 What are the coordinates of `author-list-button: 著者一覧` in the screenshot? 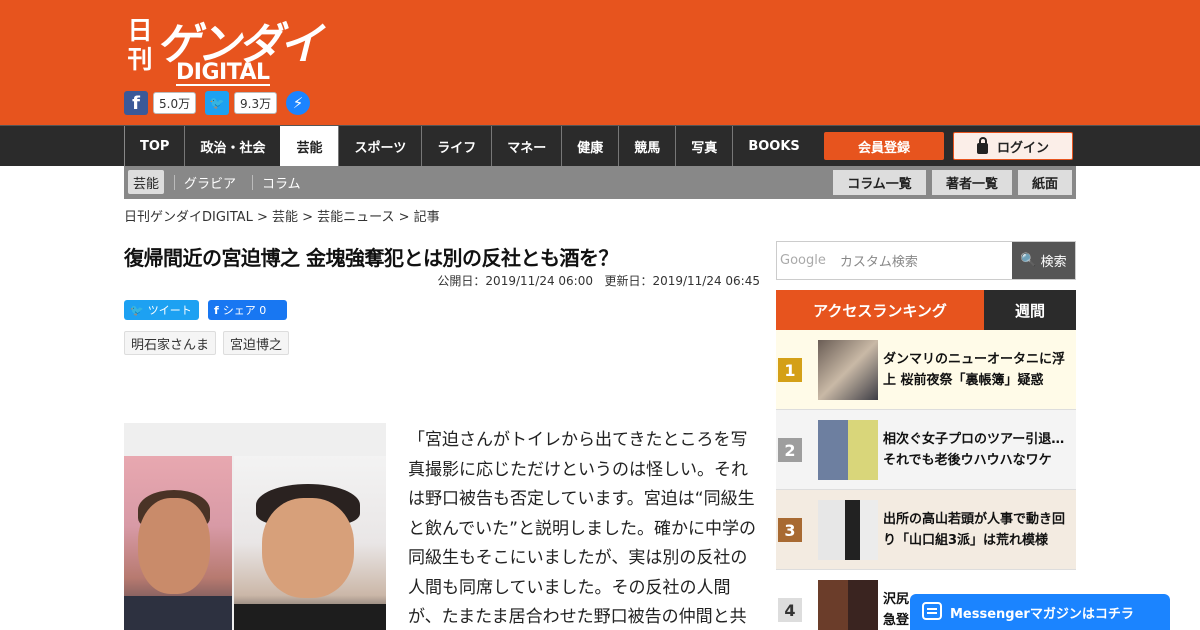 It's located at (972, 182).